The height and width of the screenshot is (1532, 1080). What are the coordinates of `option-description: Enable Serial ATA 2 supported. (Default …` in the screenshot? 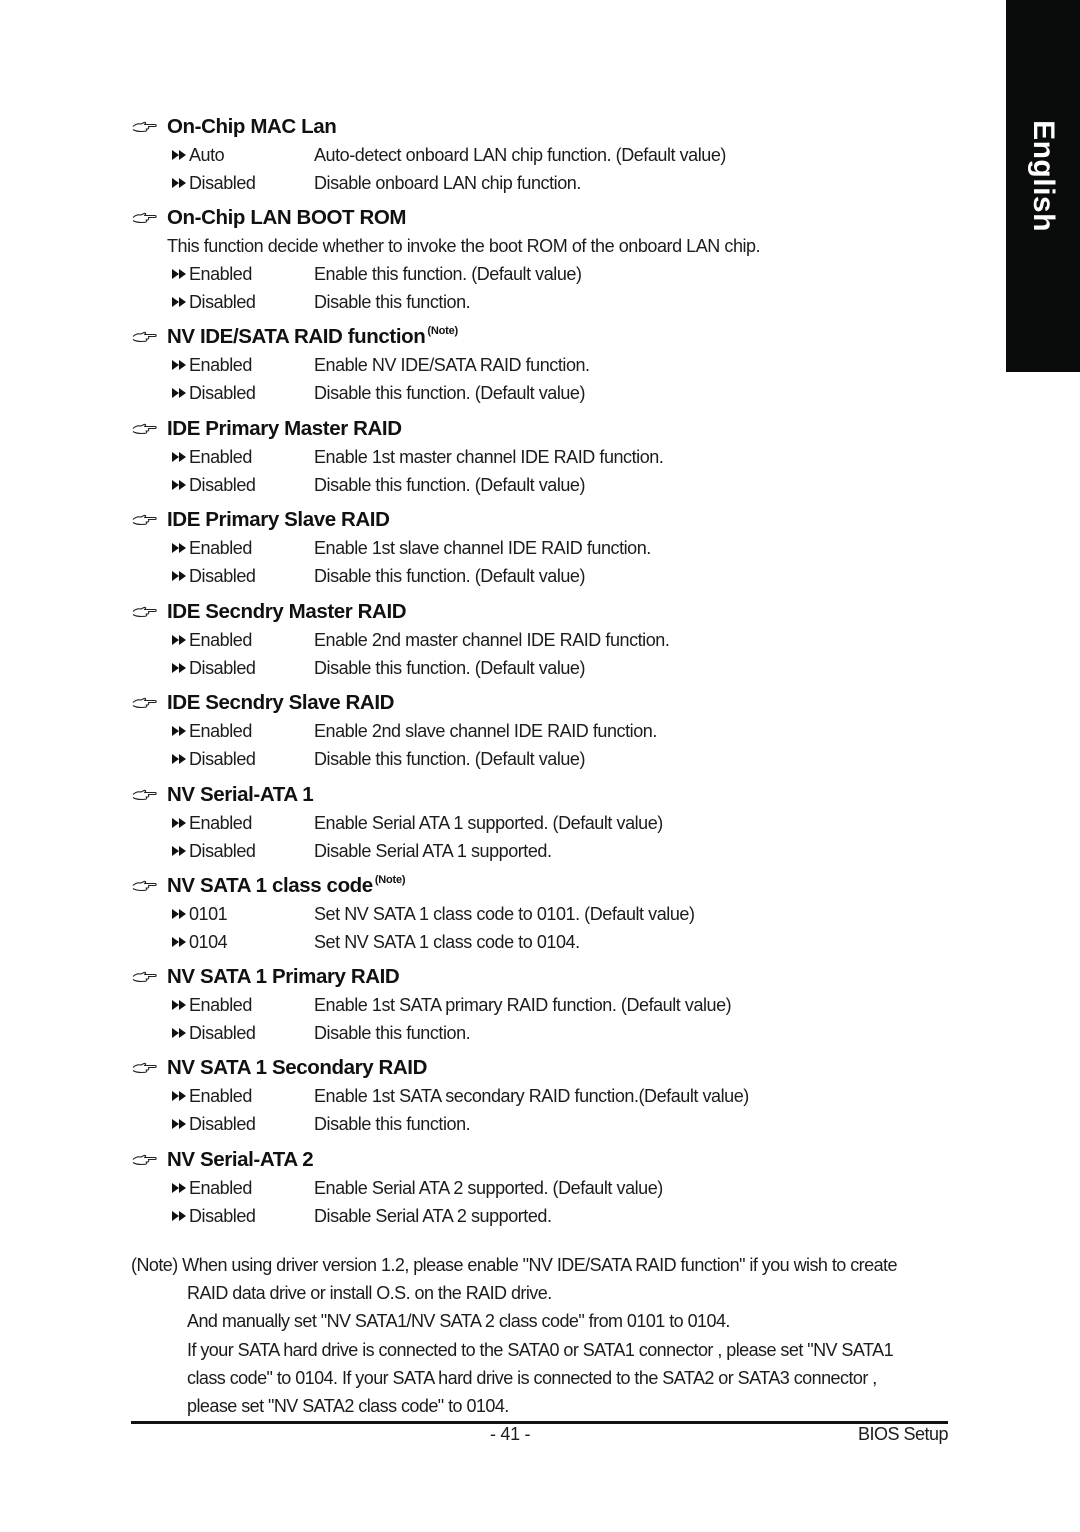 It's located at (488, 1188).